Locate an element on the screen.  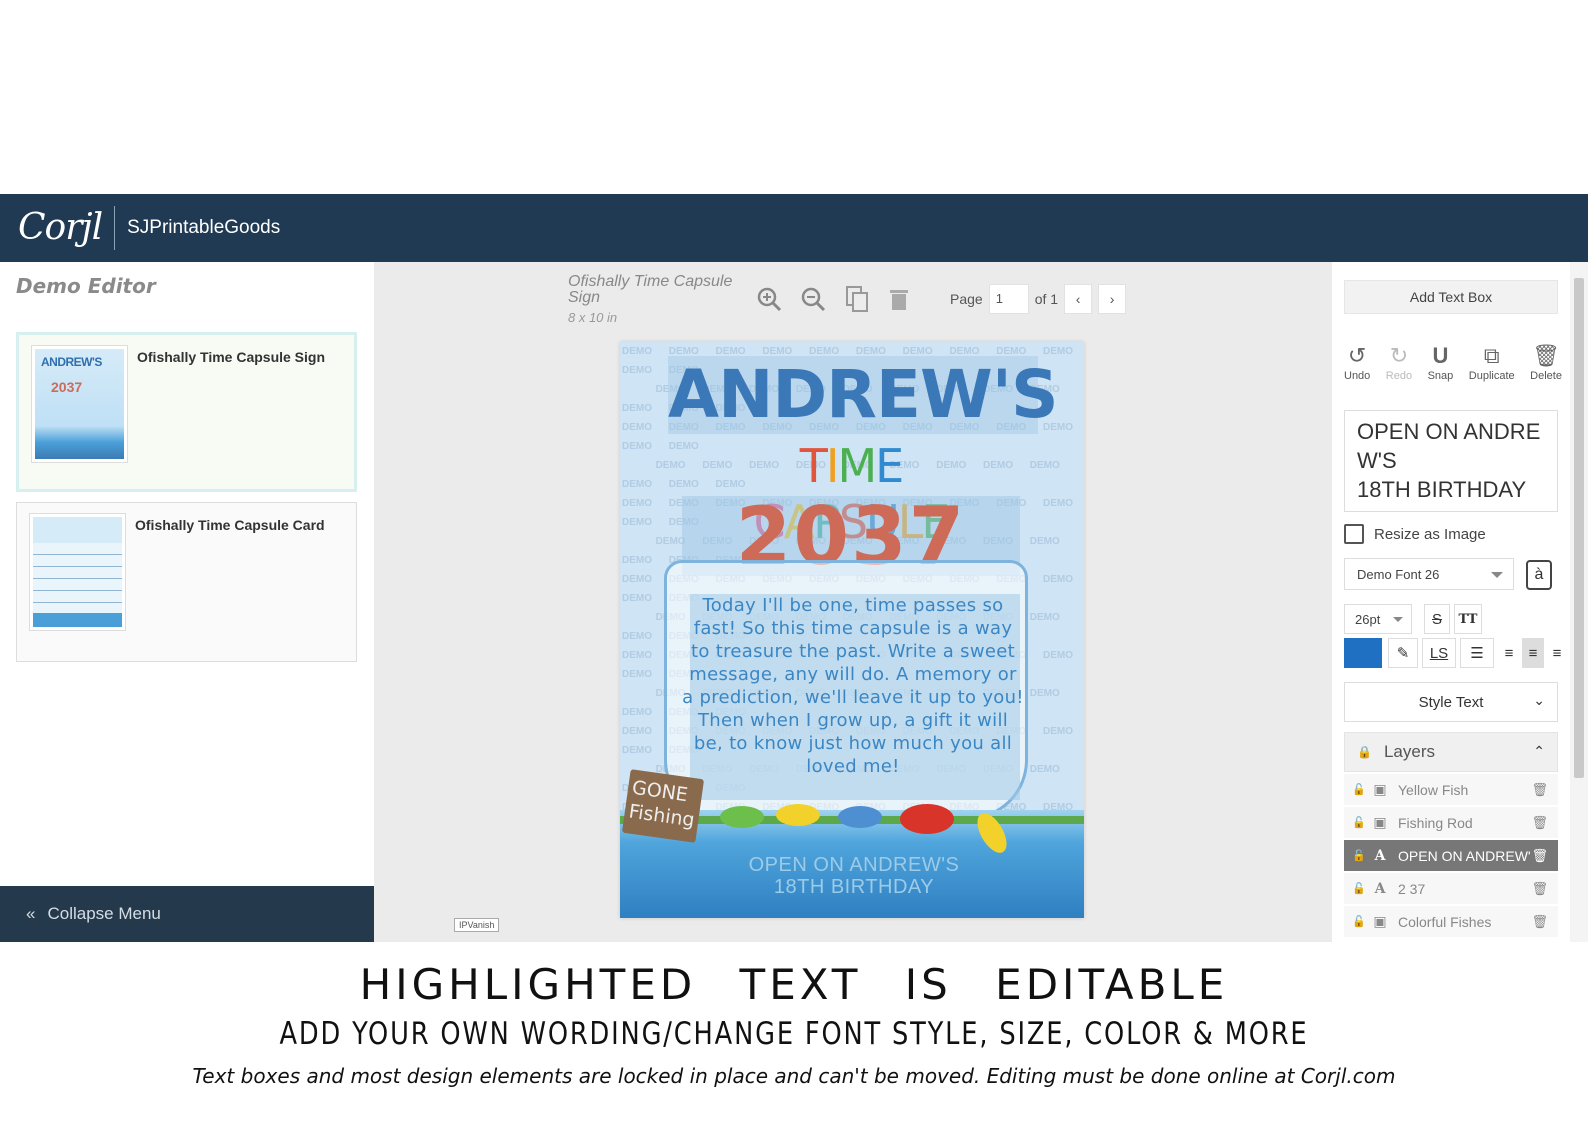
brand-name: SJPrintableGoods is located at coordinates (204, 227).